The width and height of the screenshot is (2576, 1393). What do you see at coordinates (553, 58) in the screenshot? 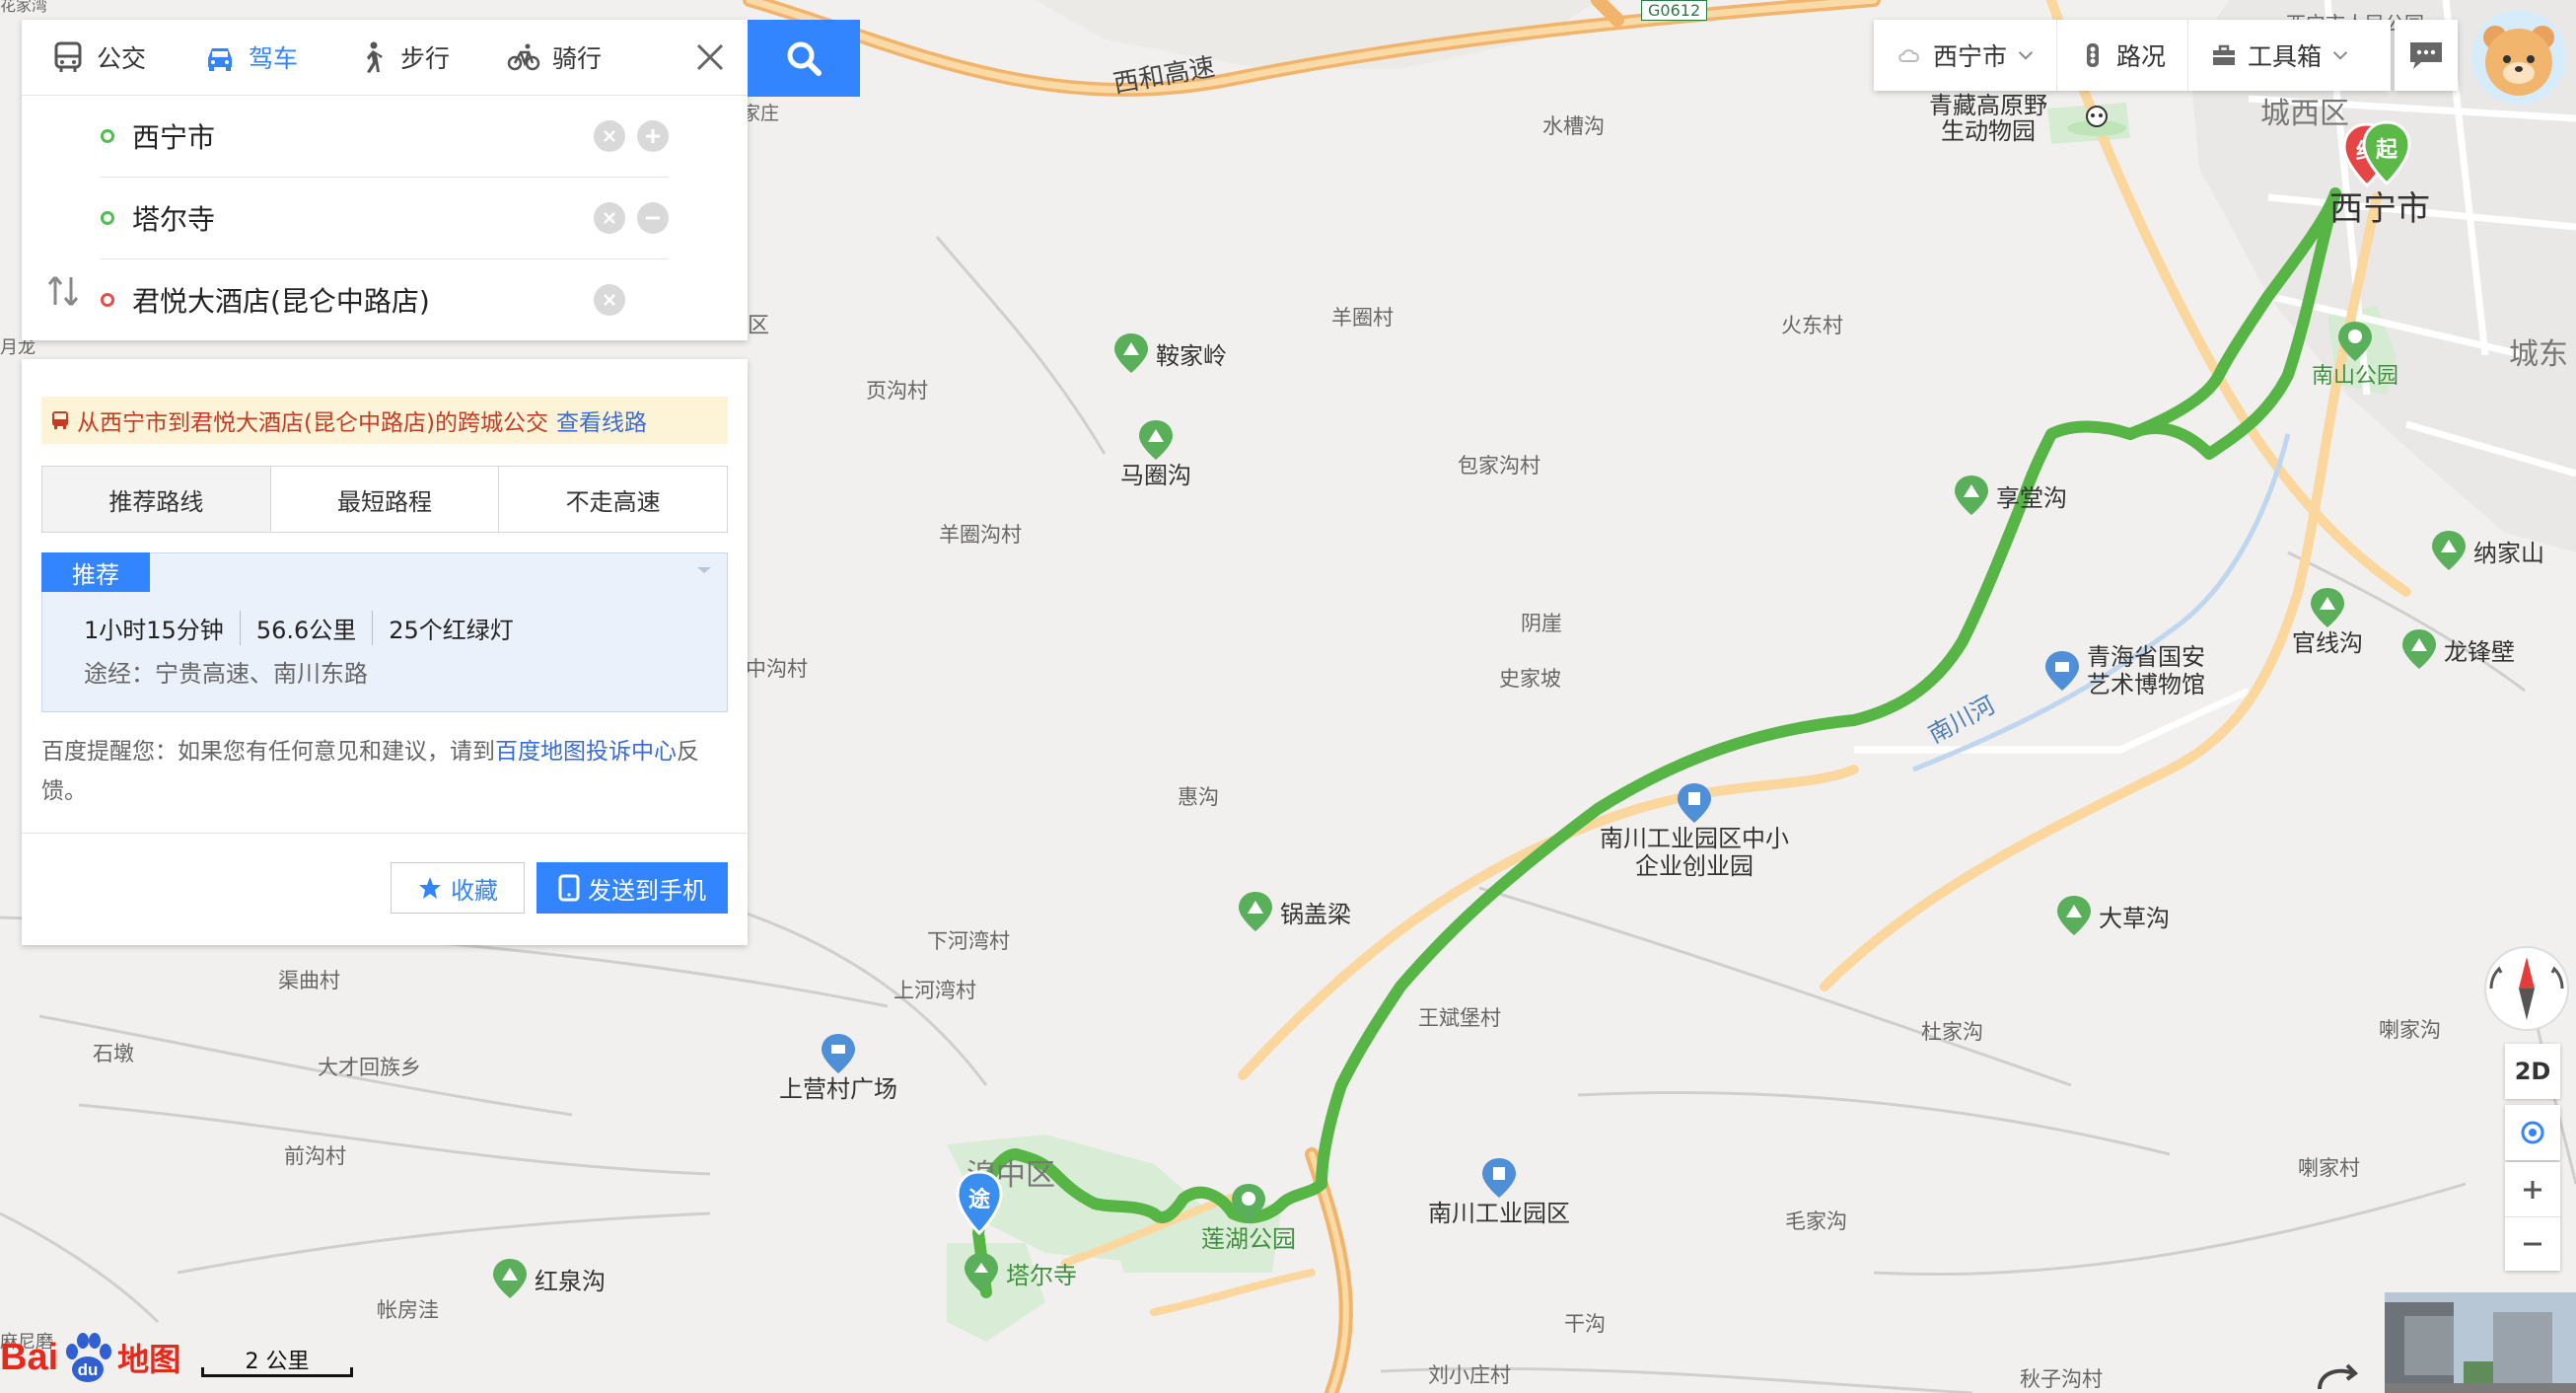
I see `tab-bike: 骑行` at bounding box center [553, 58].